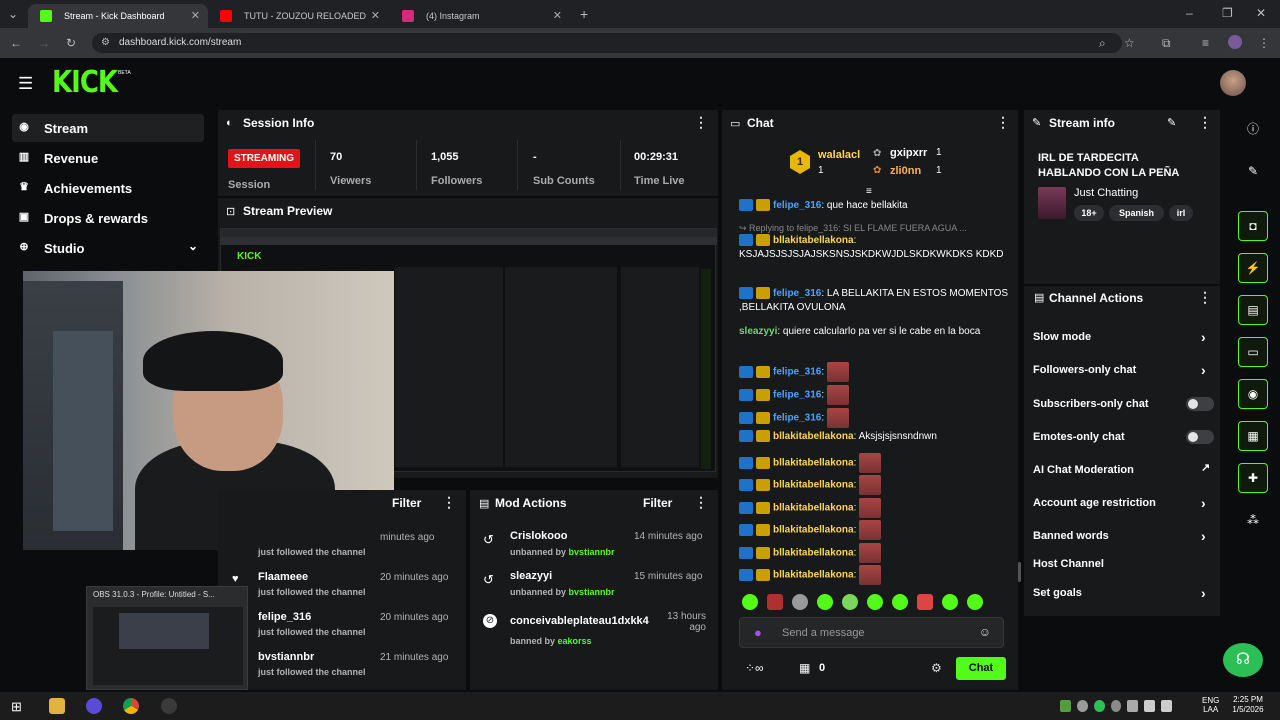 The image size is (1280, 720). Describe the element at coordinates (1102, 43) in the screenshot. I see `zoom-icon: ⌕` at that location.